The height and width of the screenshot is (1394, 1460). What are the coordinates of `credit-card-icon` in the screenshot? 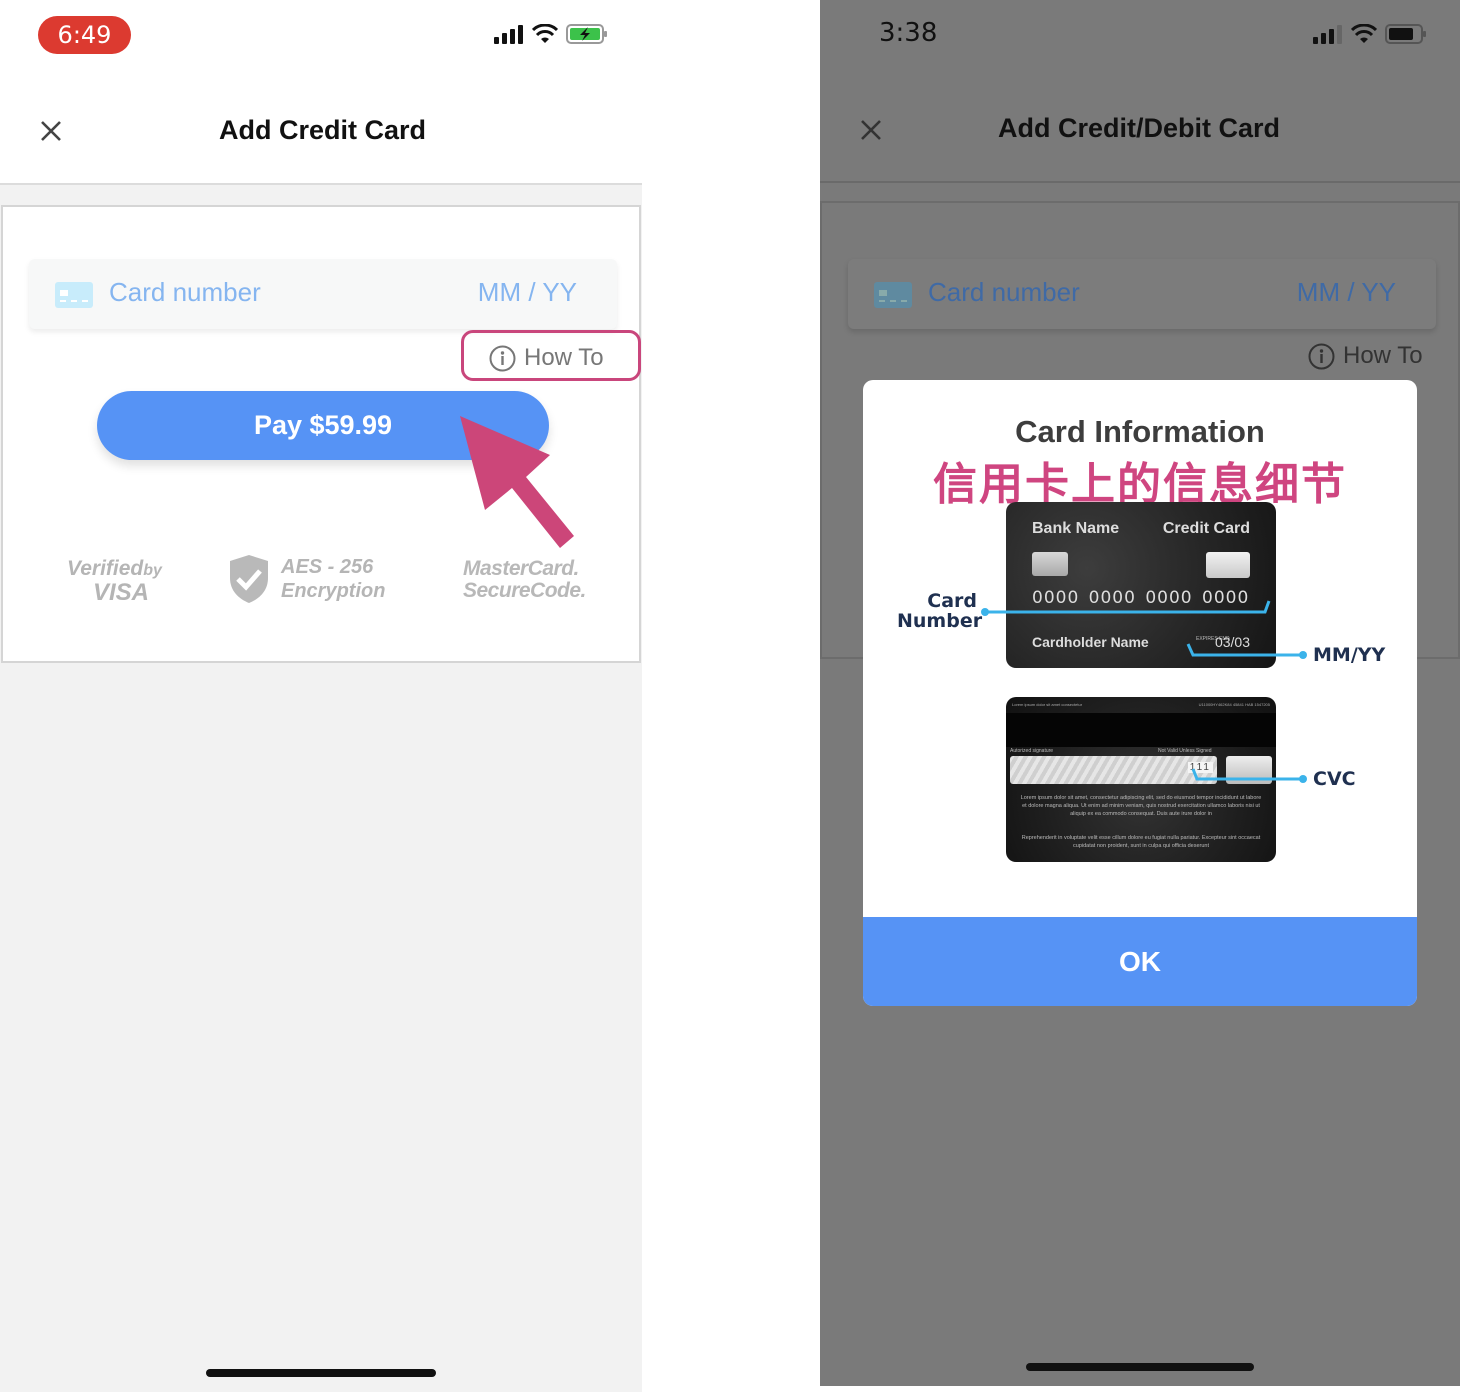 It's located at (893, 295).